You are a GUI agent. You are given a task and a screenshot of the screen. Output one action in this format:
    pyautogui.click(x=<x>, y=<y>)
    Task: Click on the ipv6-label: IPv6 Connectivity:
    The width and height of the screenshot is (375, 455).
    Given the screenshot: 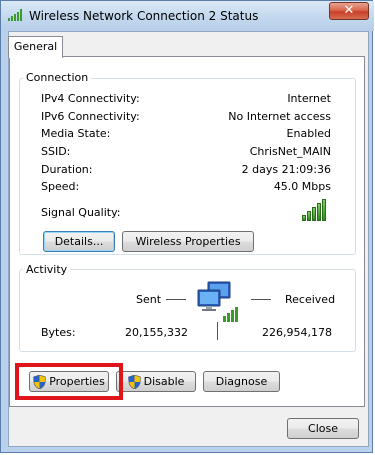 What is the action you would take?
    pyautogui.click(x=90, y=116)
    